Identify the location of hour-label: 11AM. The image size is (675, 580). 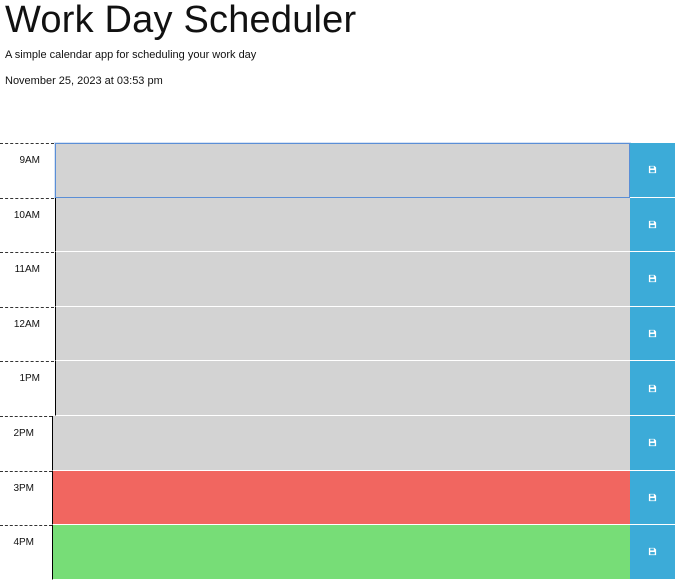
(27, 279).